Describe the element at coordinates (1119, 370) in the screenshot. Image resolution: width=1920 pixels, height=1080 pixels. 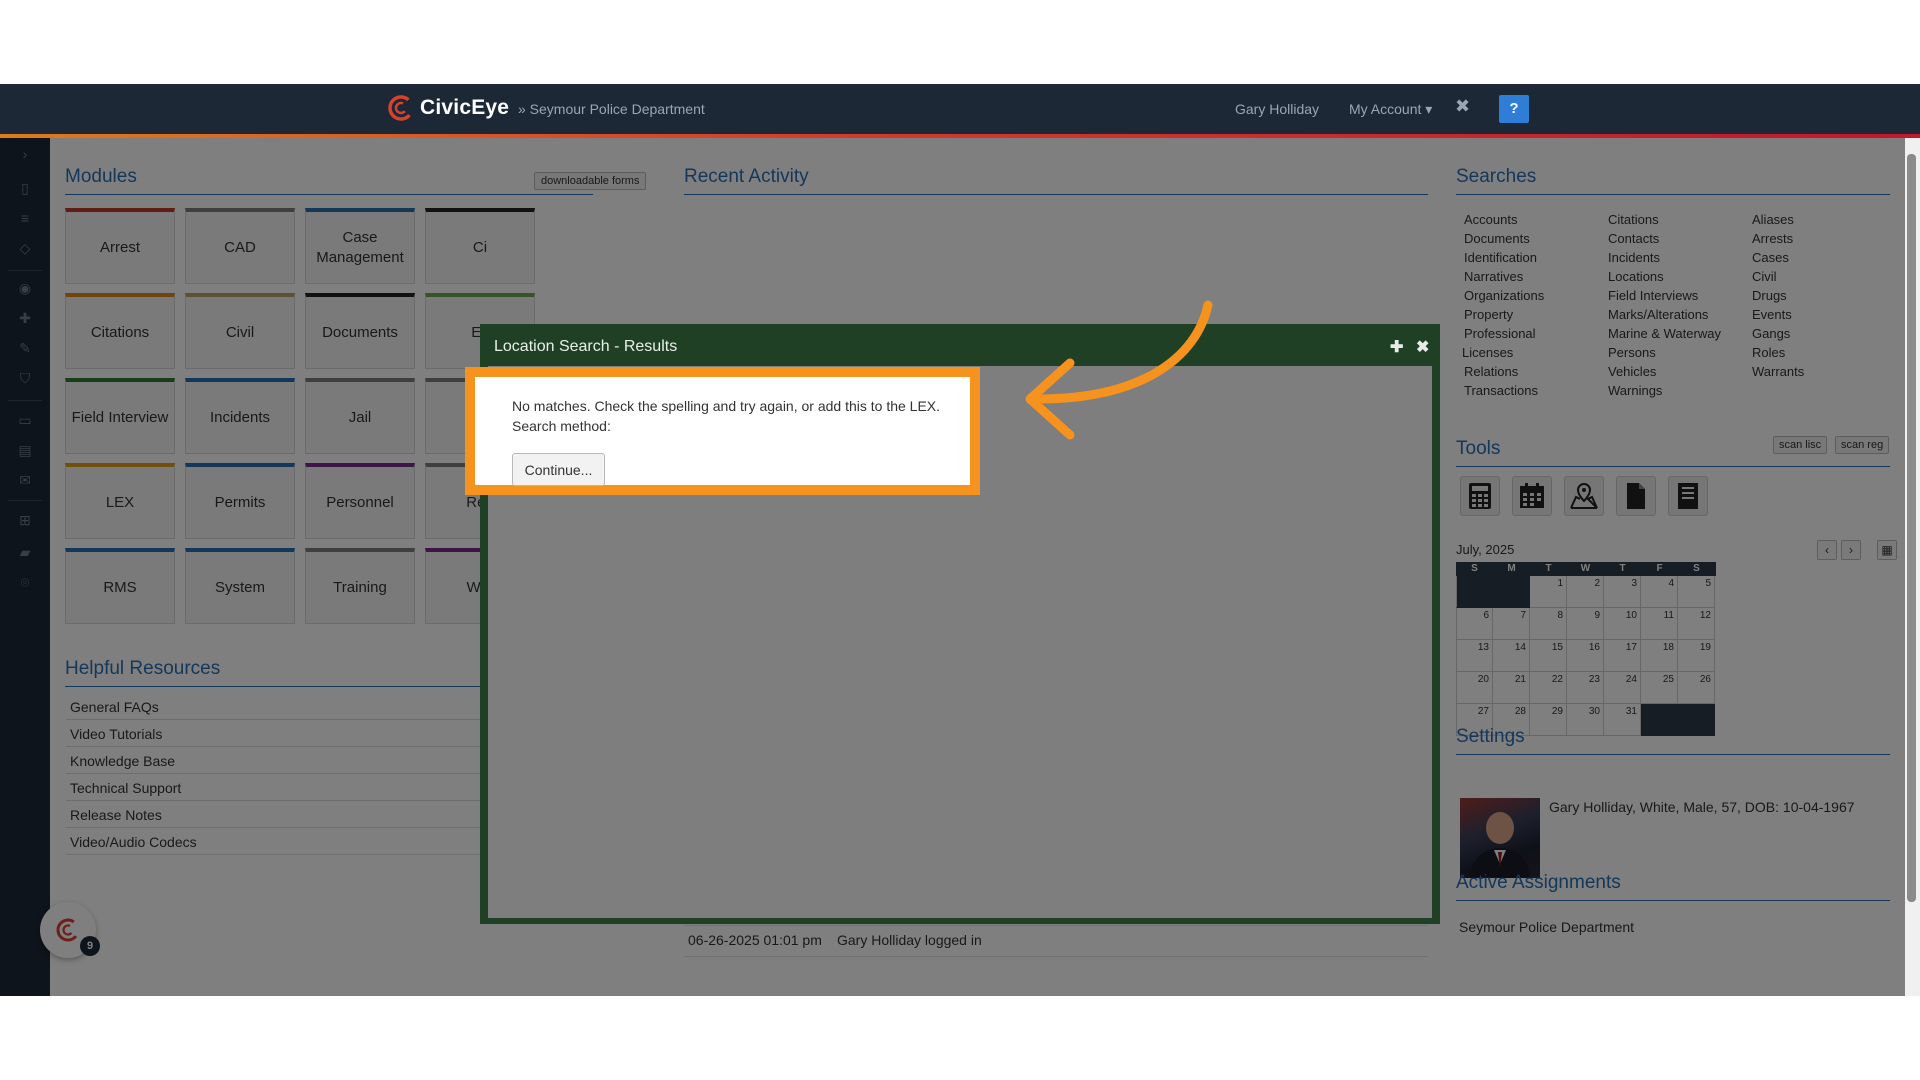
I see `annotation-arrow-icon` at that location.